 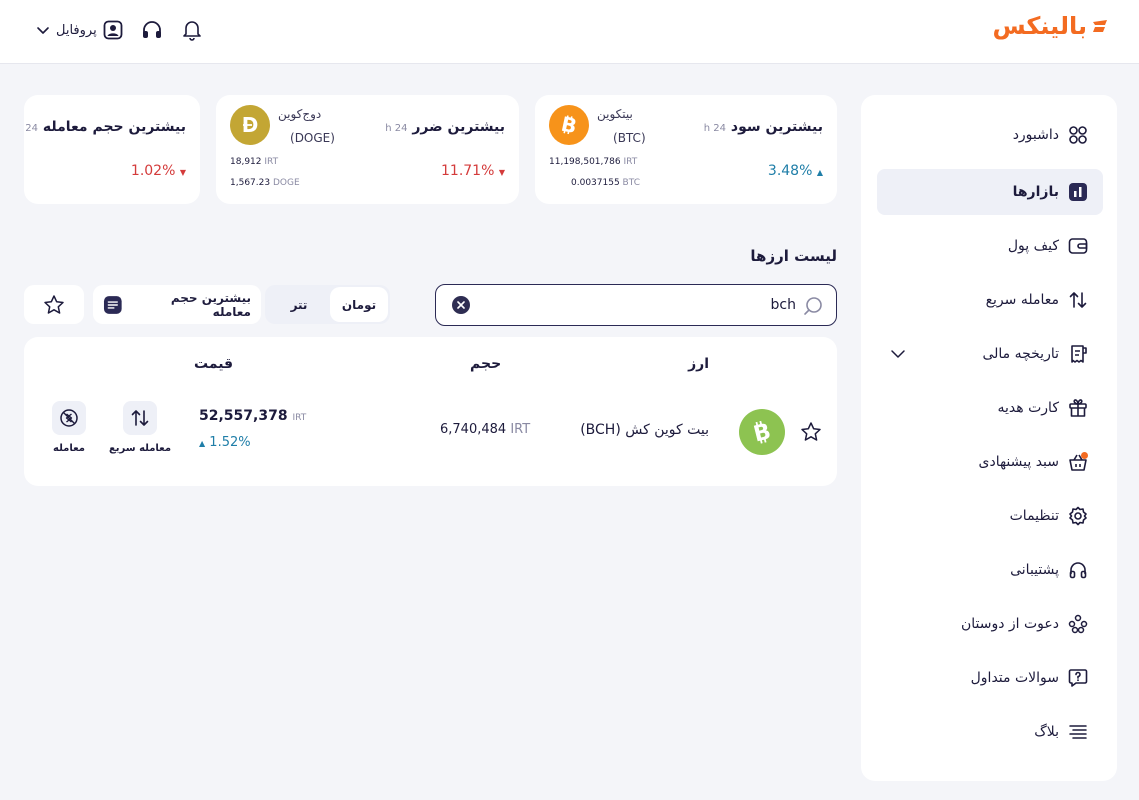 What do you see at coordinates (300, 114) in the screenshot?
I see `coin-name: دوج‌کوین` at bounding box center [300, 114].